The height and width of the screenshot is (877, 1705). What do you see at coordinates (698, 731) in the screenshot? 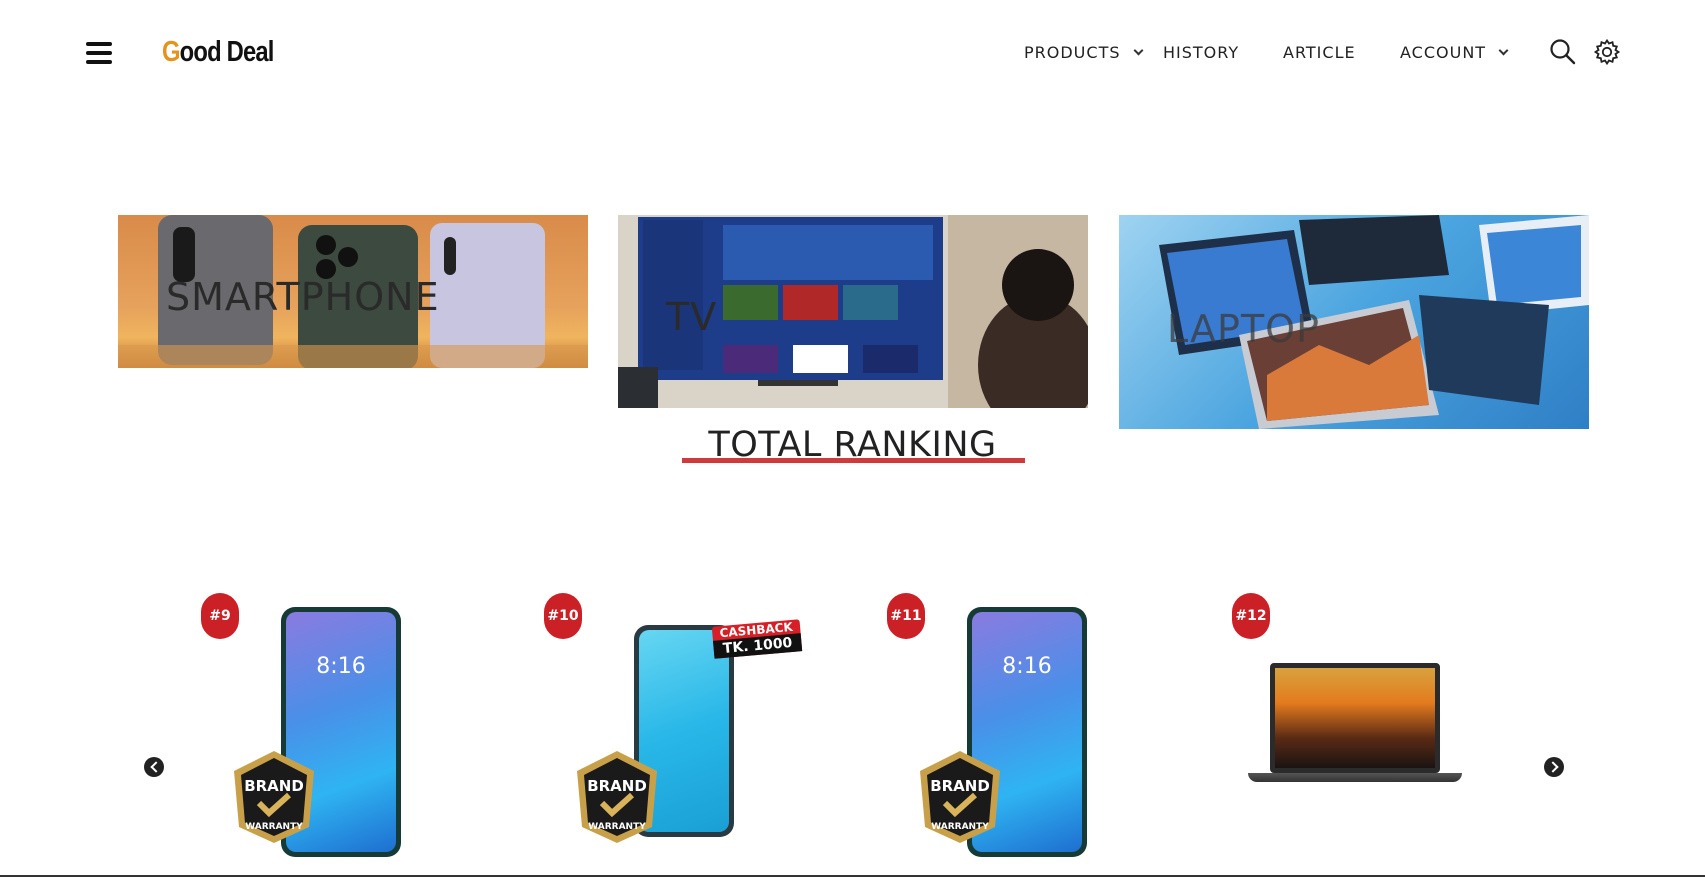
I see `product-card: #10 CASHBACK TK. 1000 BRAND WARRANTY` at bounding box center [698, 731].